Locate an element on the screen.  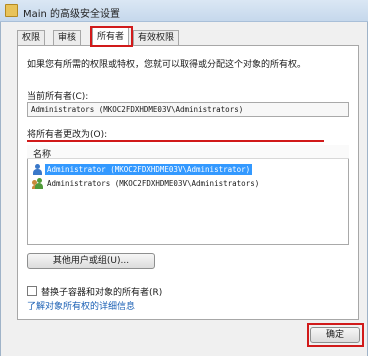
user-icon is located at coordinates (37, 169).